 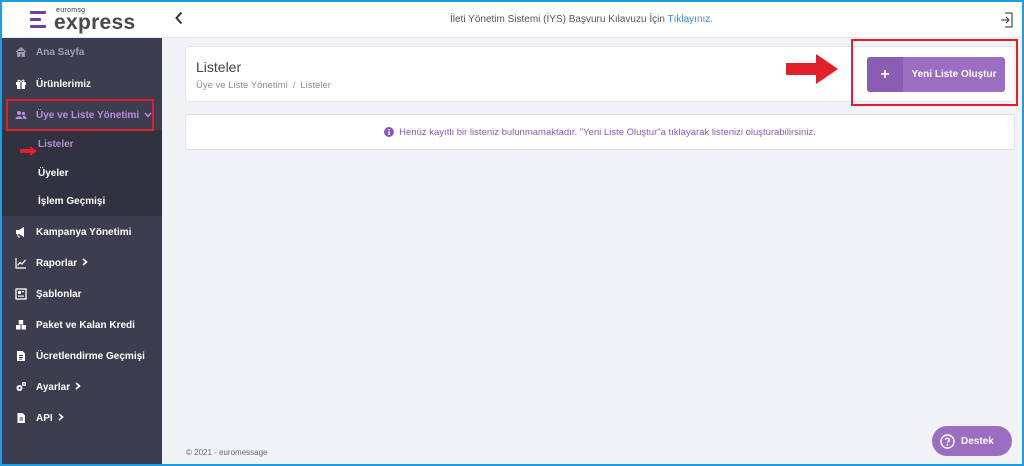 What do you see at coordinates (21, 356) in the screenshot?
I see `document-icon` at bounding box center [21, 356].